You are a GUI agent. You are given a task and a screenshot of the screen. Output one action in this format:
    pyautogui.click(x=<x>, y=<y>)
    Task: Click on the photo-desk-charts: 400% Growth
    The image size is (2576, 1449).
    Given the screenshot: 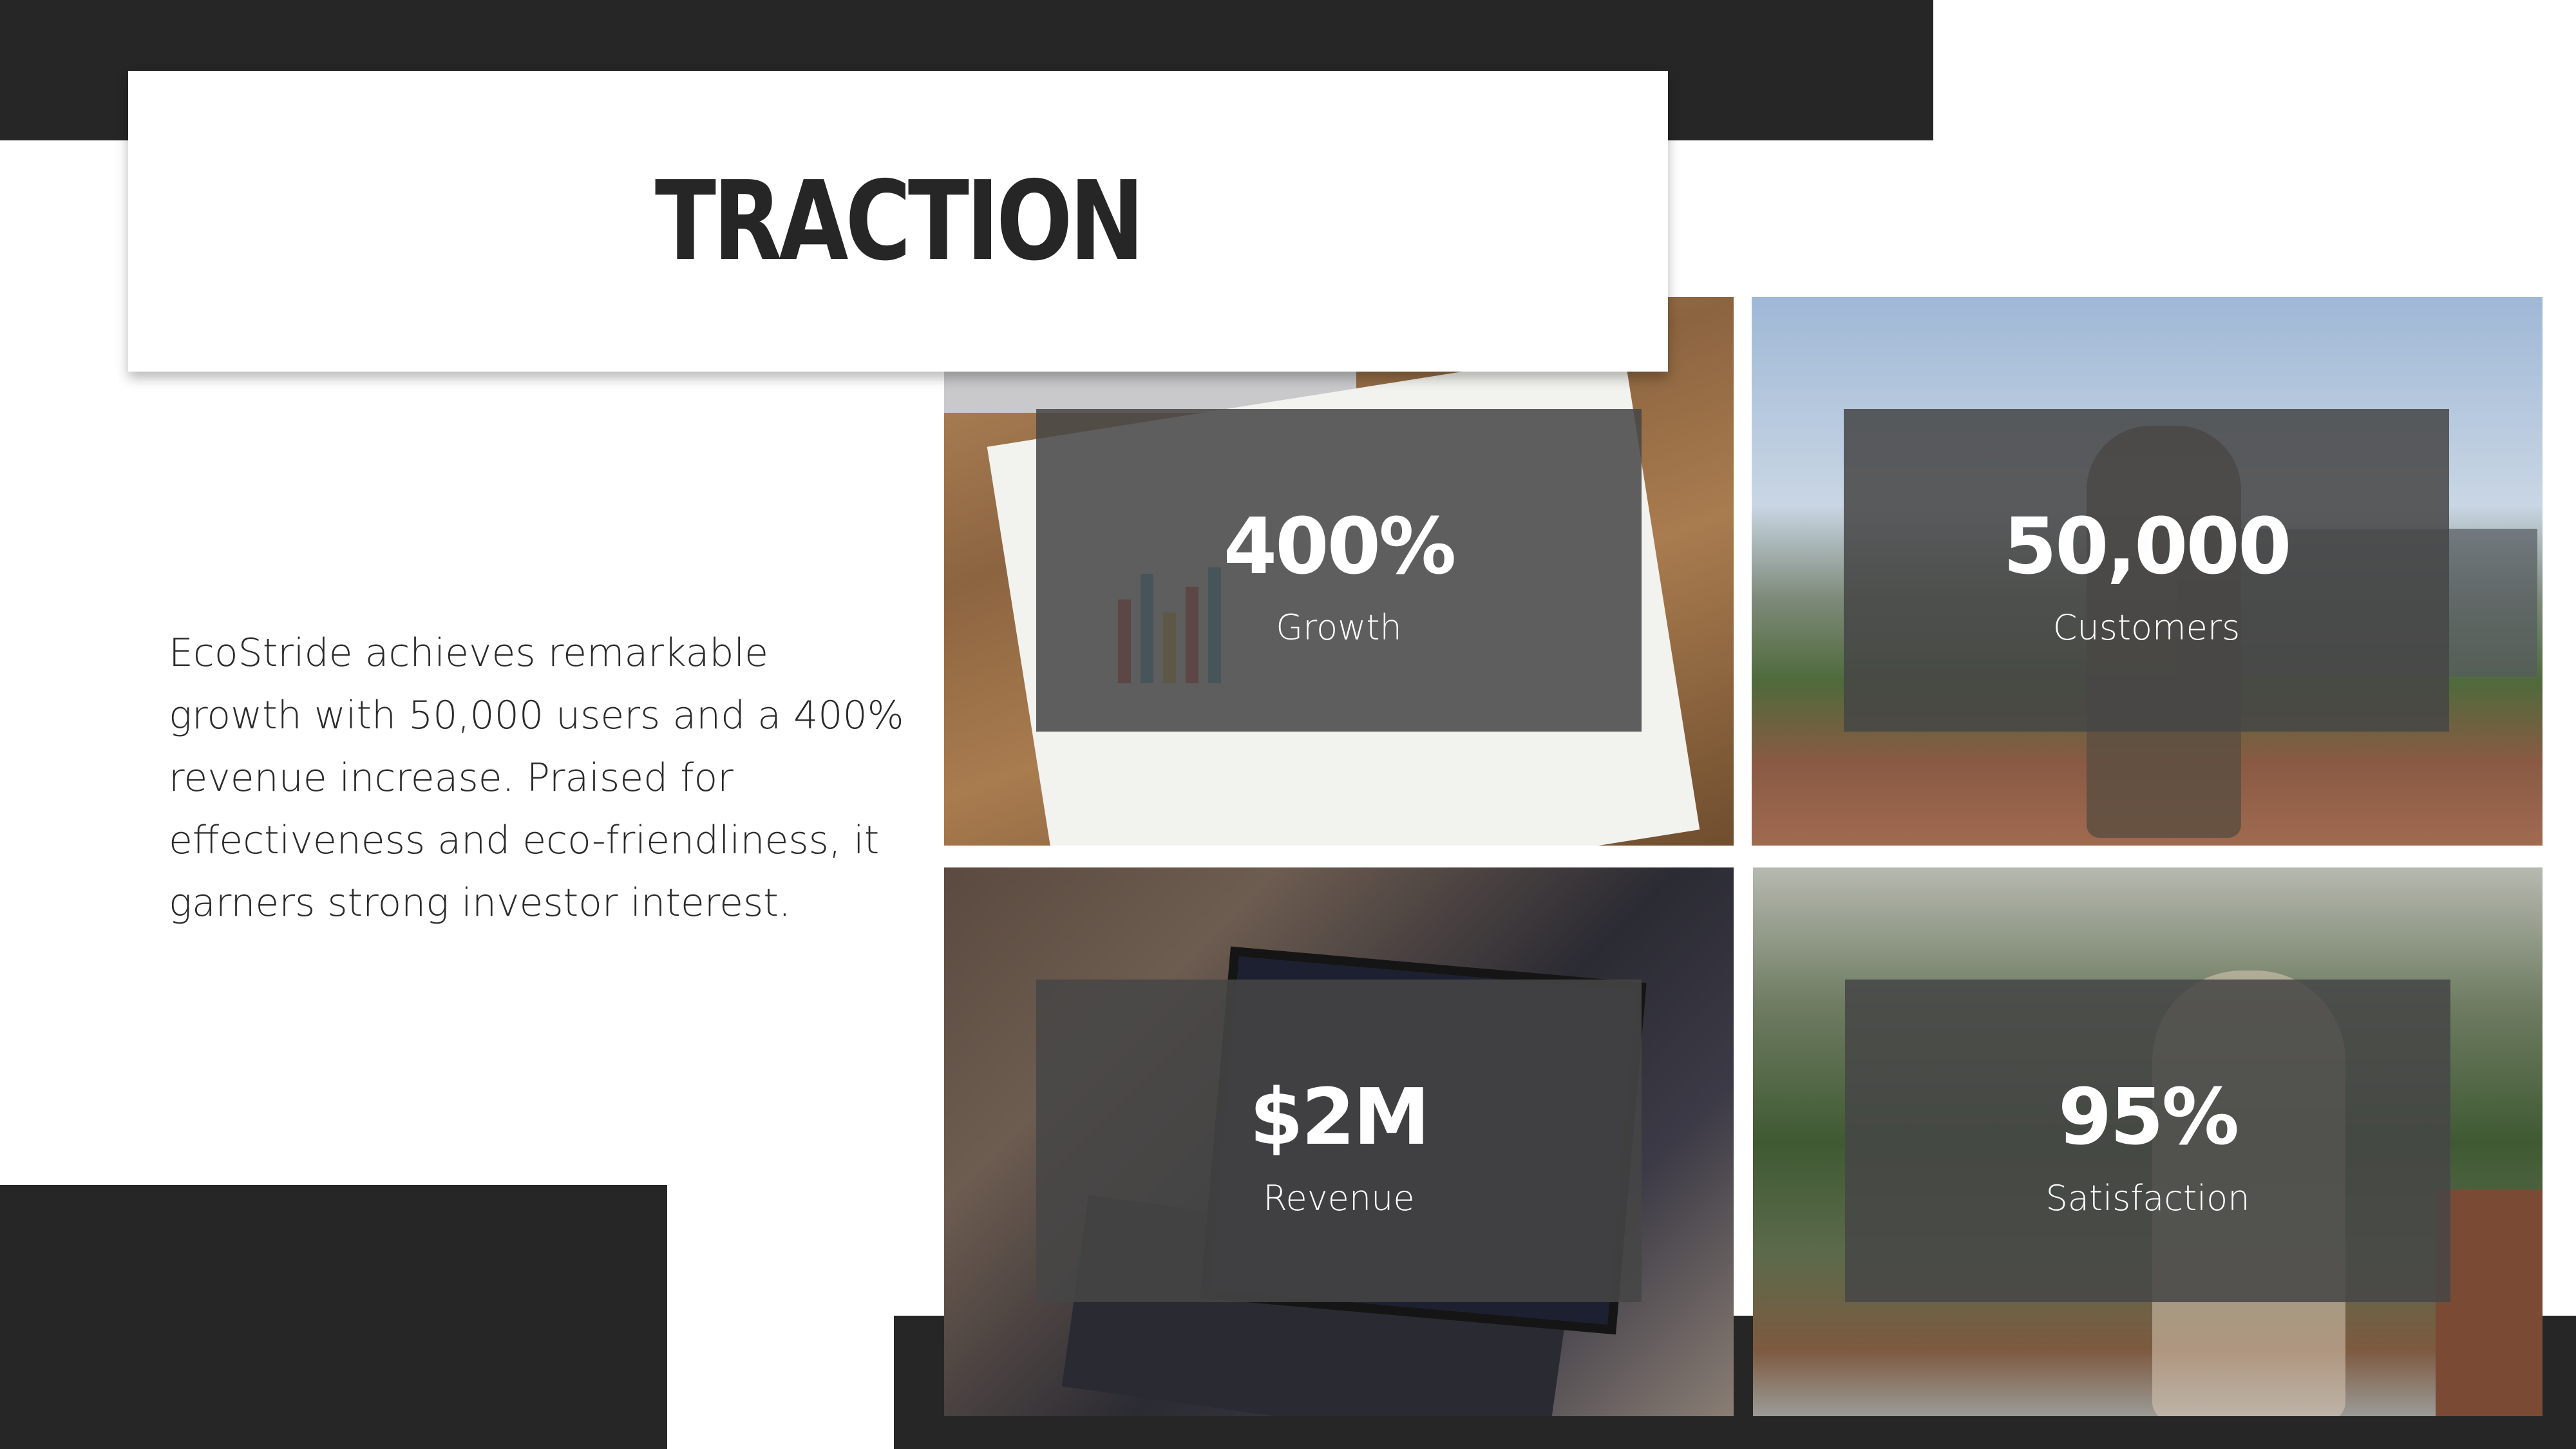 What is the action you would take?
    pyautogui.click(x=1339, y=571)
    